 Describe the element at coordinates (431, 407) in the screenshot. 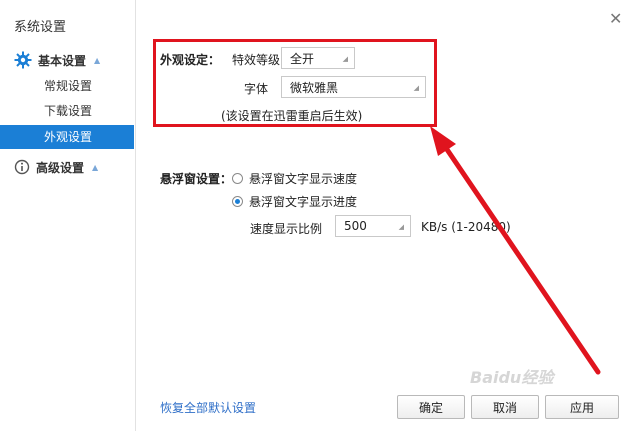

I see `ok-button: 确定` at that location.